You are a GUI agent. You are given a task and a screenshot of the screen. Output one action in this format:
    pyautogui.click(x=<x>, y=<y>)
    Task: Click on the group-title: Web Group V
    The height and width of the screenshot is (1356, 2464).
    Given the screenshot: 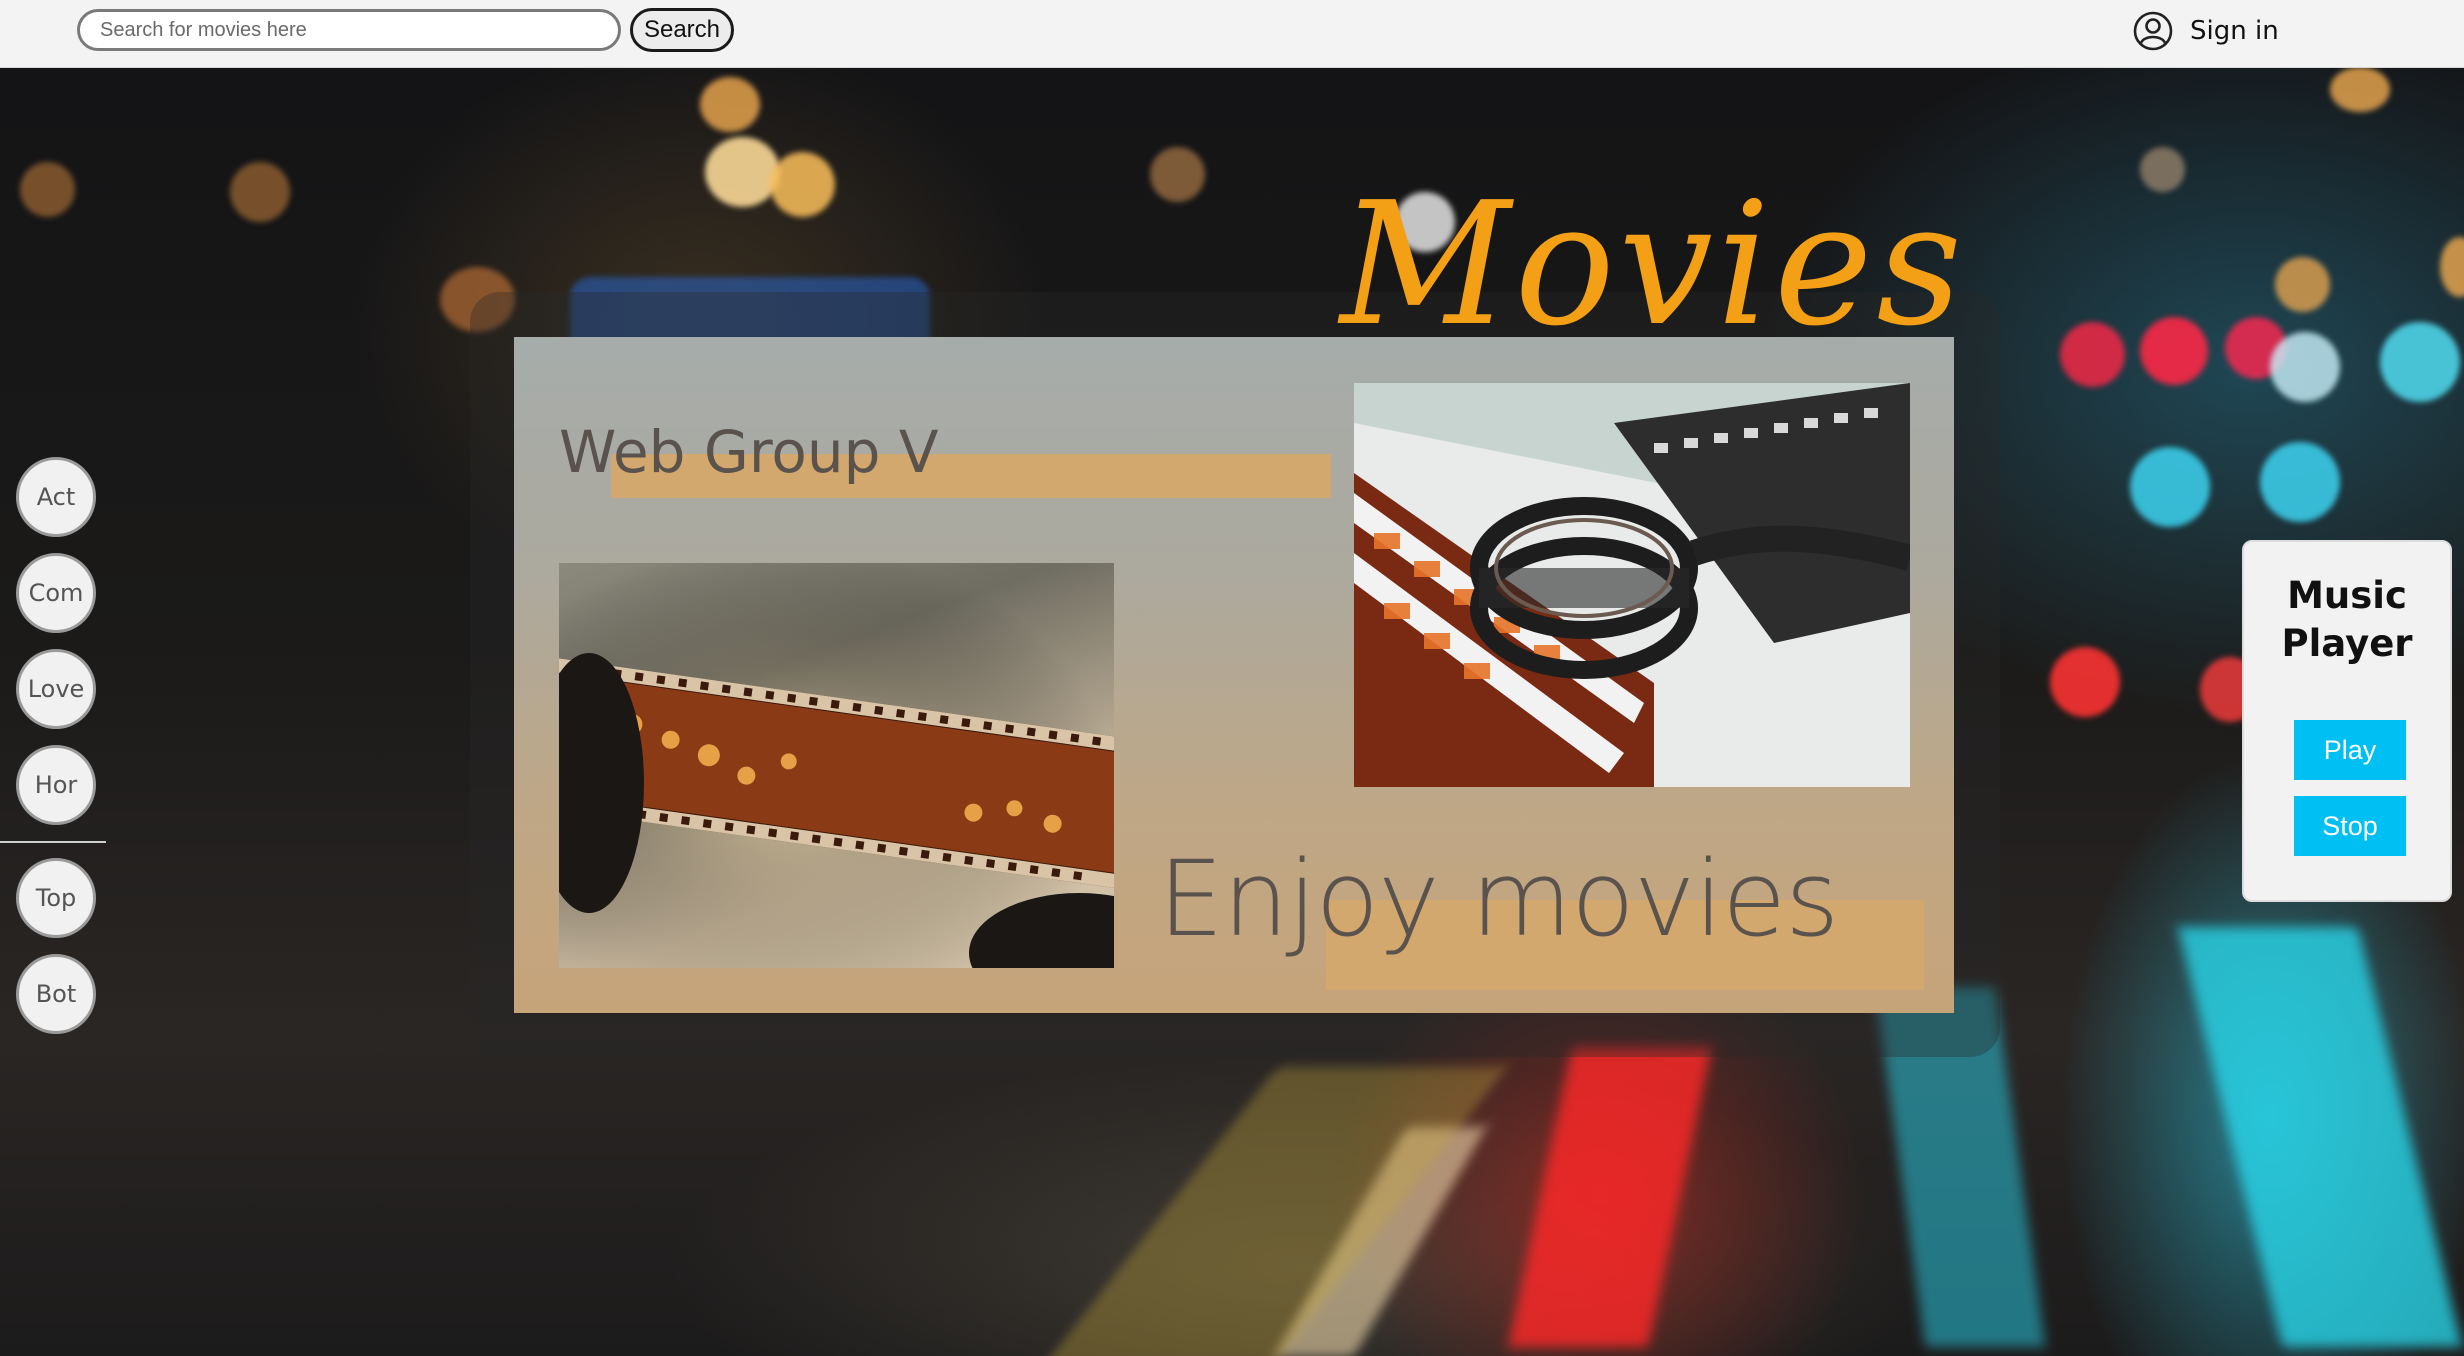 What is the action you would take?
    pyautogui.click(x=749, y=452)
    